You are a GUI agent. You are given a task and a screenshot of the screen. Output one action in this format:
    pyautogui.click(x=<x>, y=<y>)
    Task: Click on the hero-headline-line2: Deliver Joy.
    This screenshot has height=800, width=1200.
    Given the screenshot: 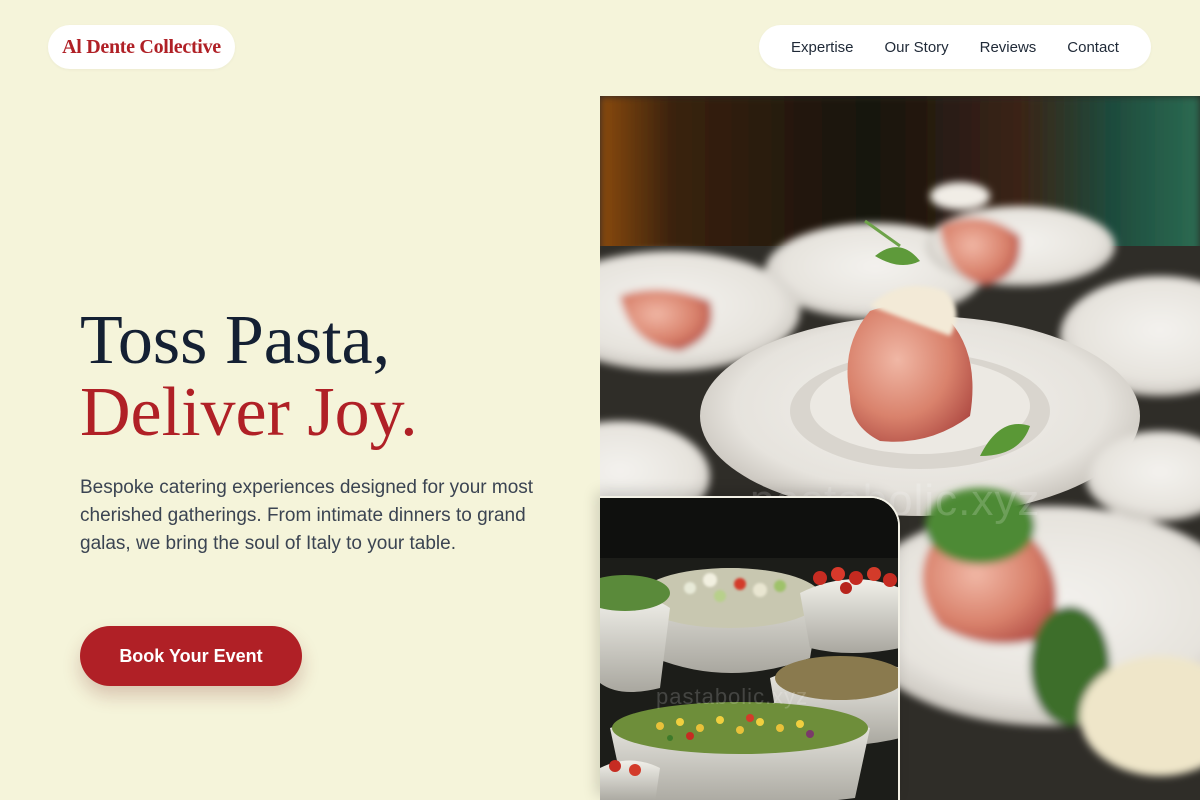 What is the action you would take?
    pyautogui.click(x=249, y=412)
    